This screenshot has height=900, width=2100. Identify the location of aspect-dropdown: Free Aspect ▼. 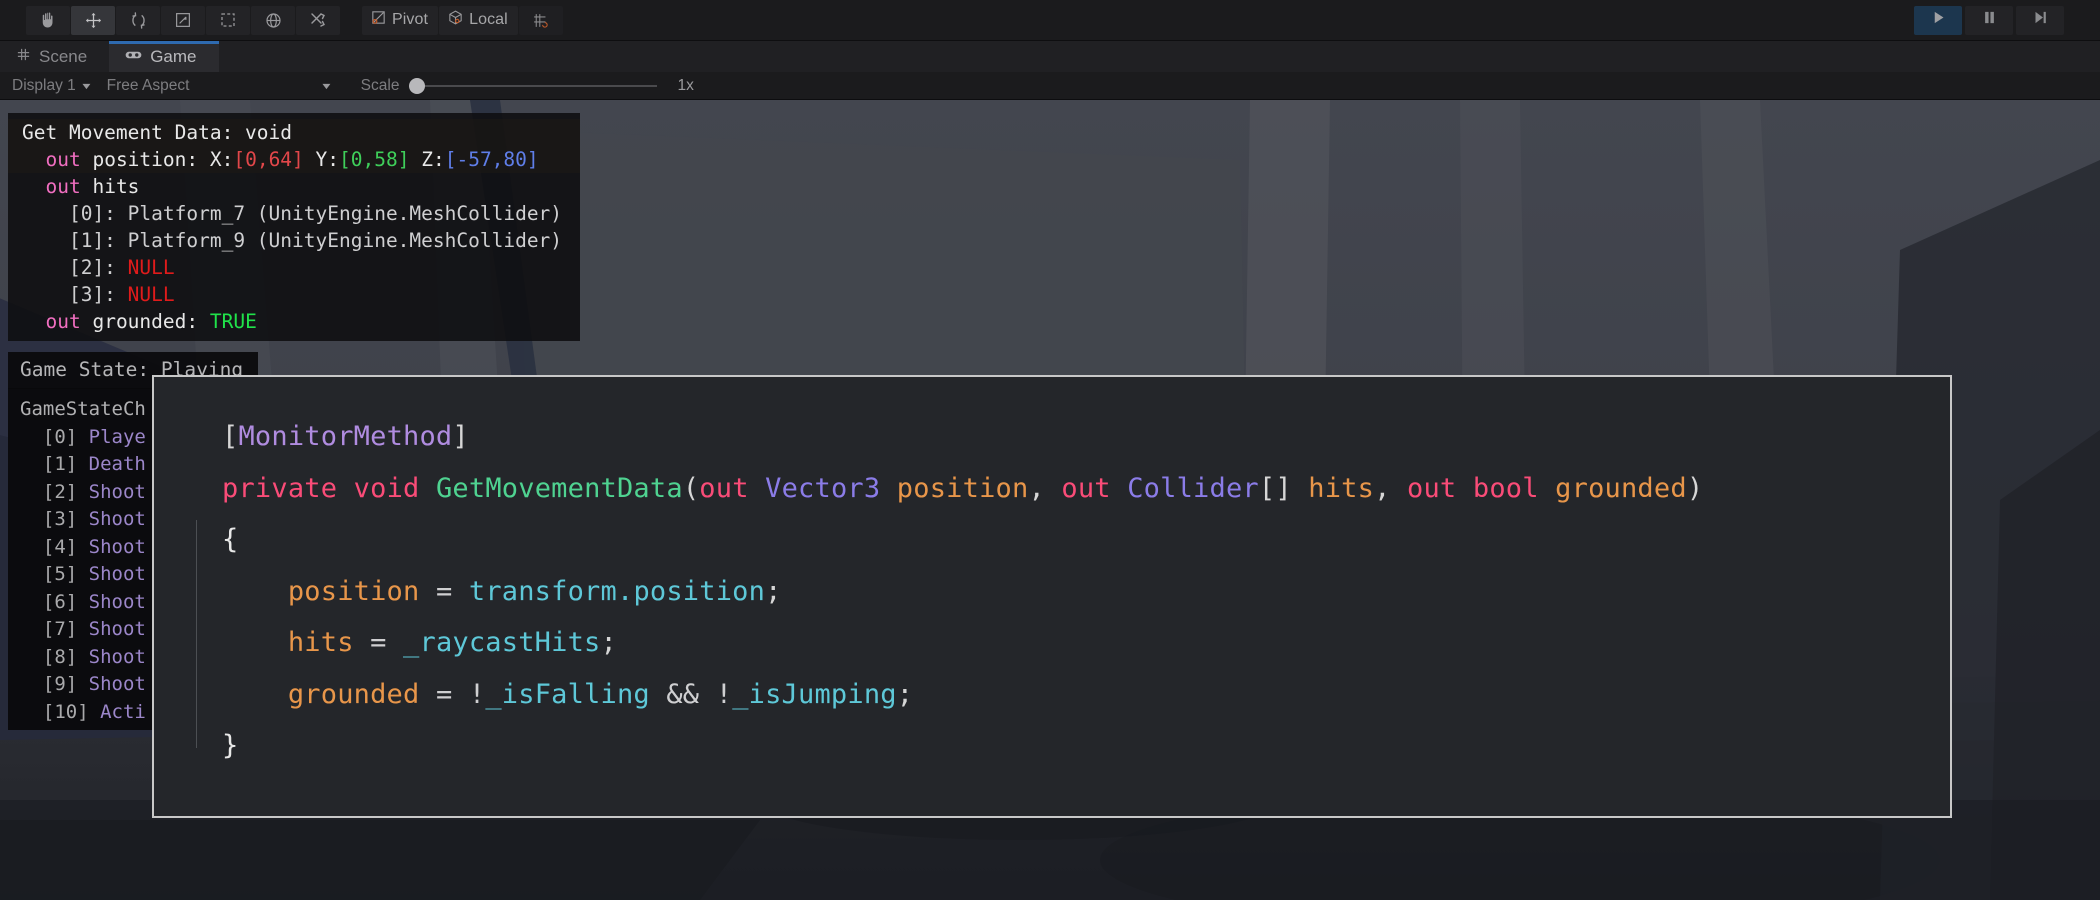
(219, 86).